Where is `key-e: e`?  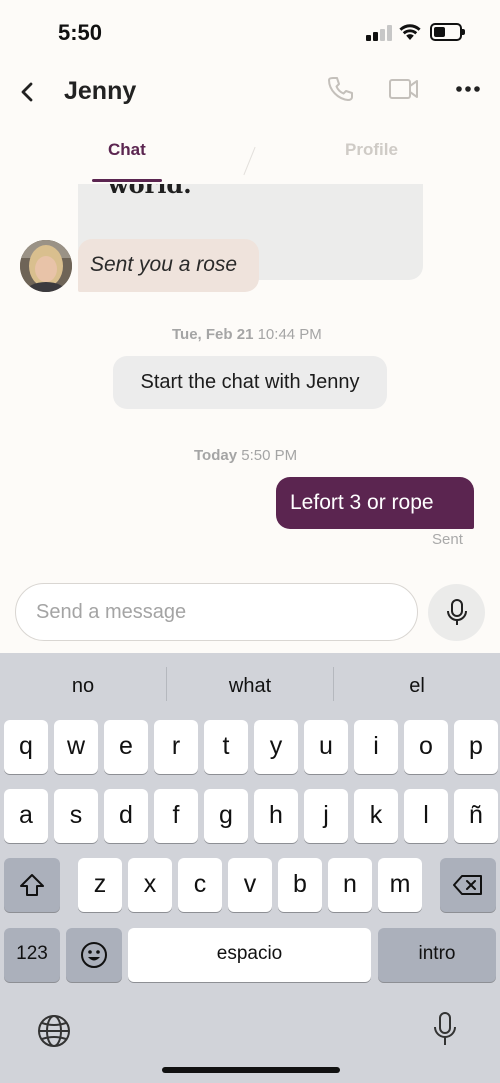
key-e: e is located at coordinates (126, 747).